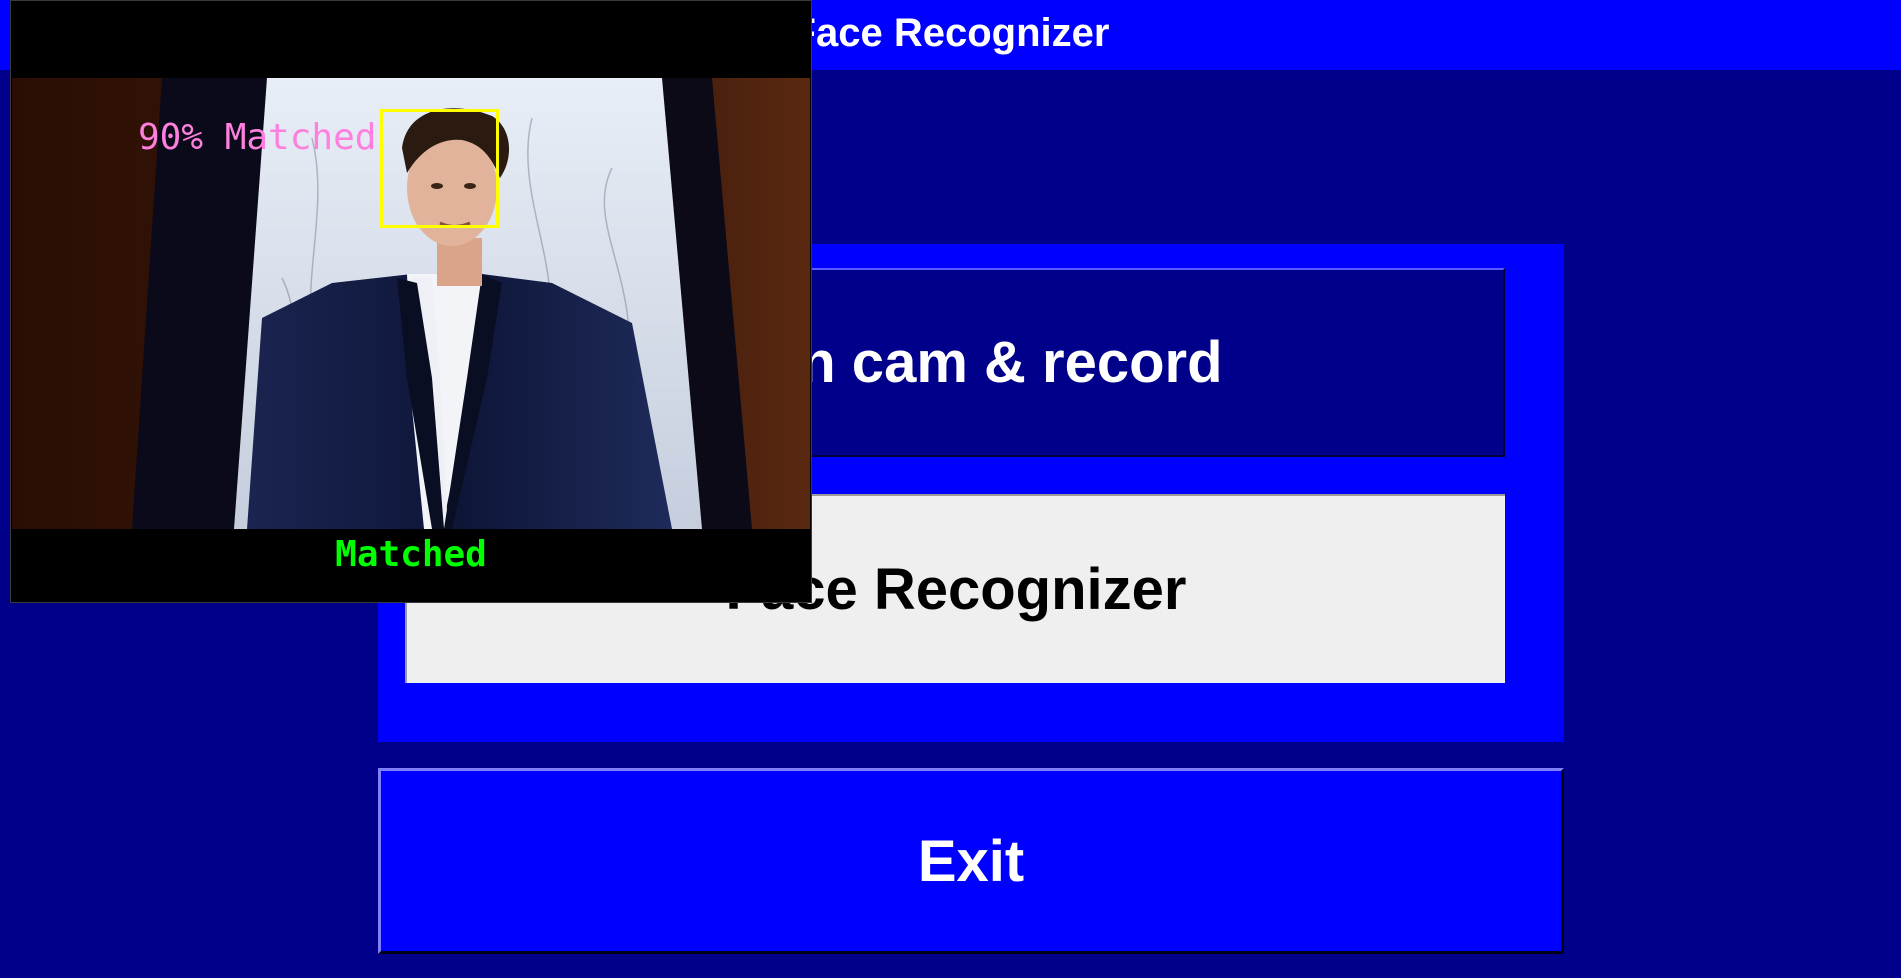 The width and height of the screenshot is (1901, 978). What do you see at coordinates (257, 137) in the screenshot?
I see `match-confidence-label: 90% Matched` at bounding box center [257, 137].